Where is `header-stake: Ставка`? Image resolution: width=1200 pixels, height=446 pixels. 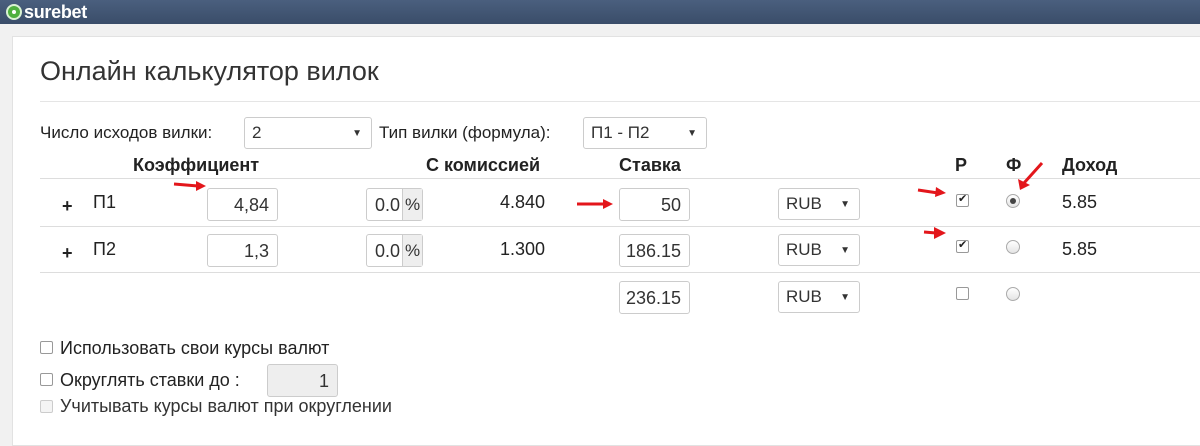
header-stake: Ставка is located at coordinates (650, 165).